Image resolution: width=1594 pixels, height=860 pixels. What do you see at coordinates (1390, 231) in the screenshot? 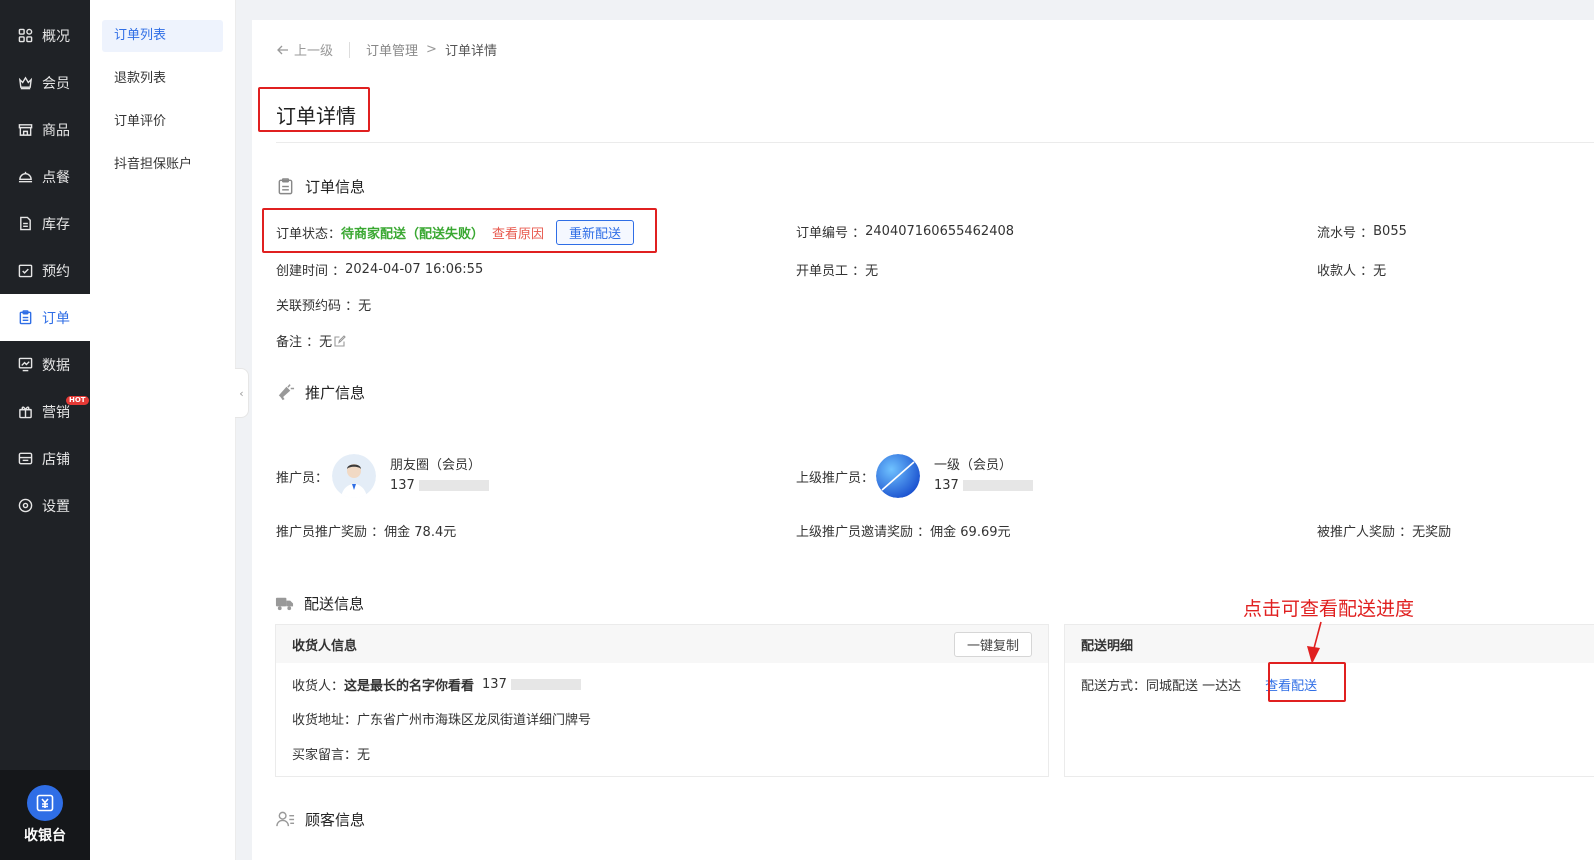
I see `serial-value: B055` at bounding box center [1390, 231].